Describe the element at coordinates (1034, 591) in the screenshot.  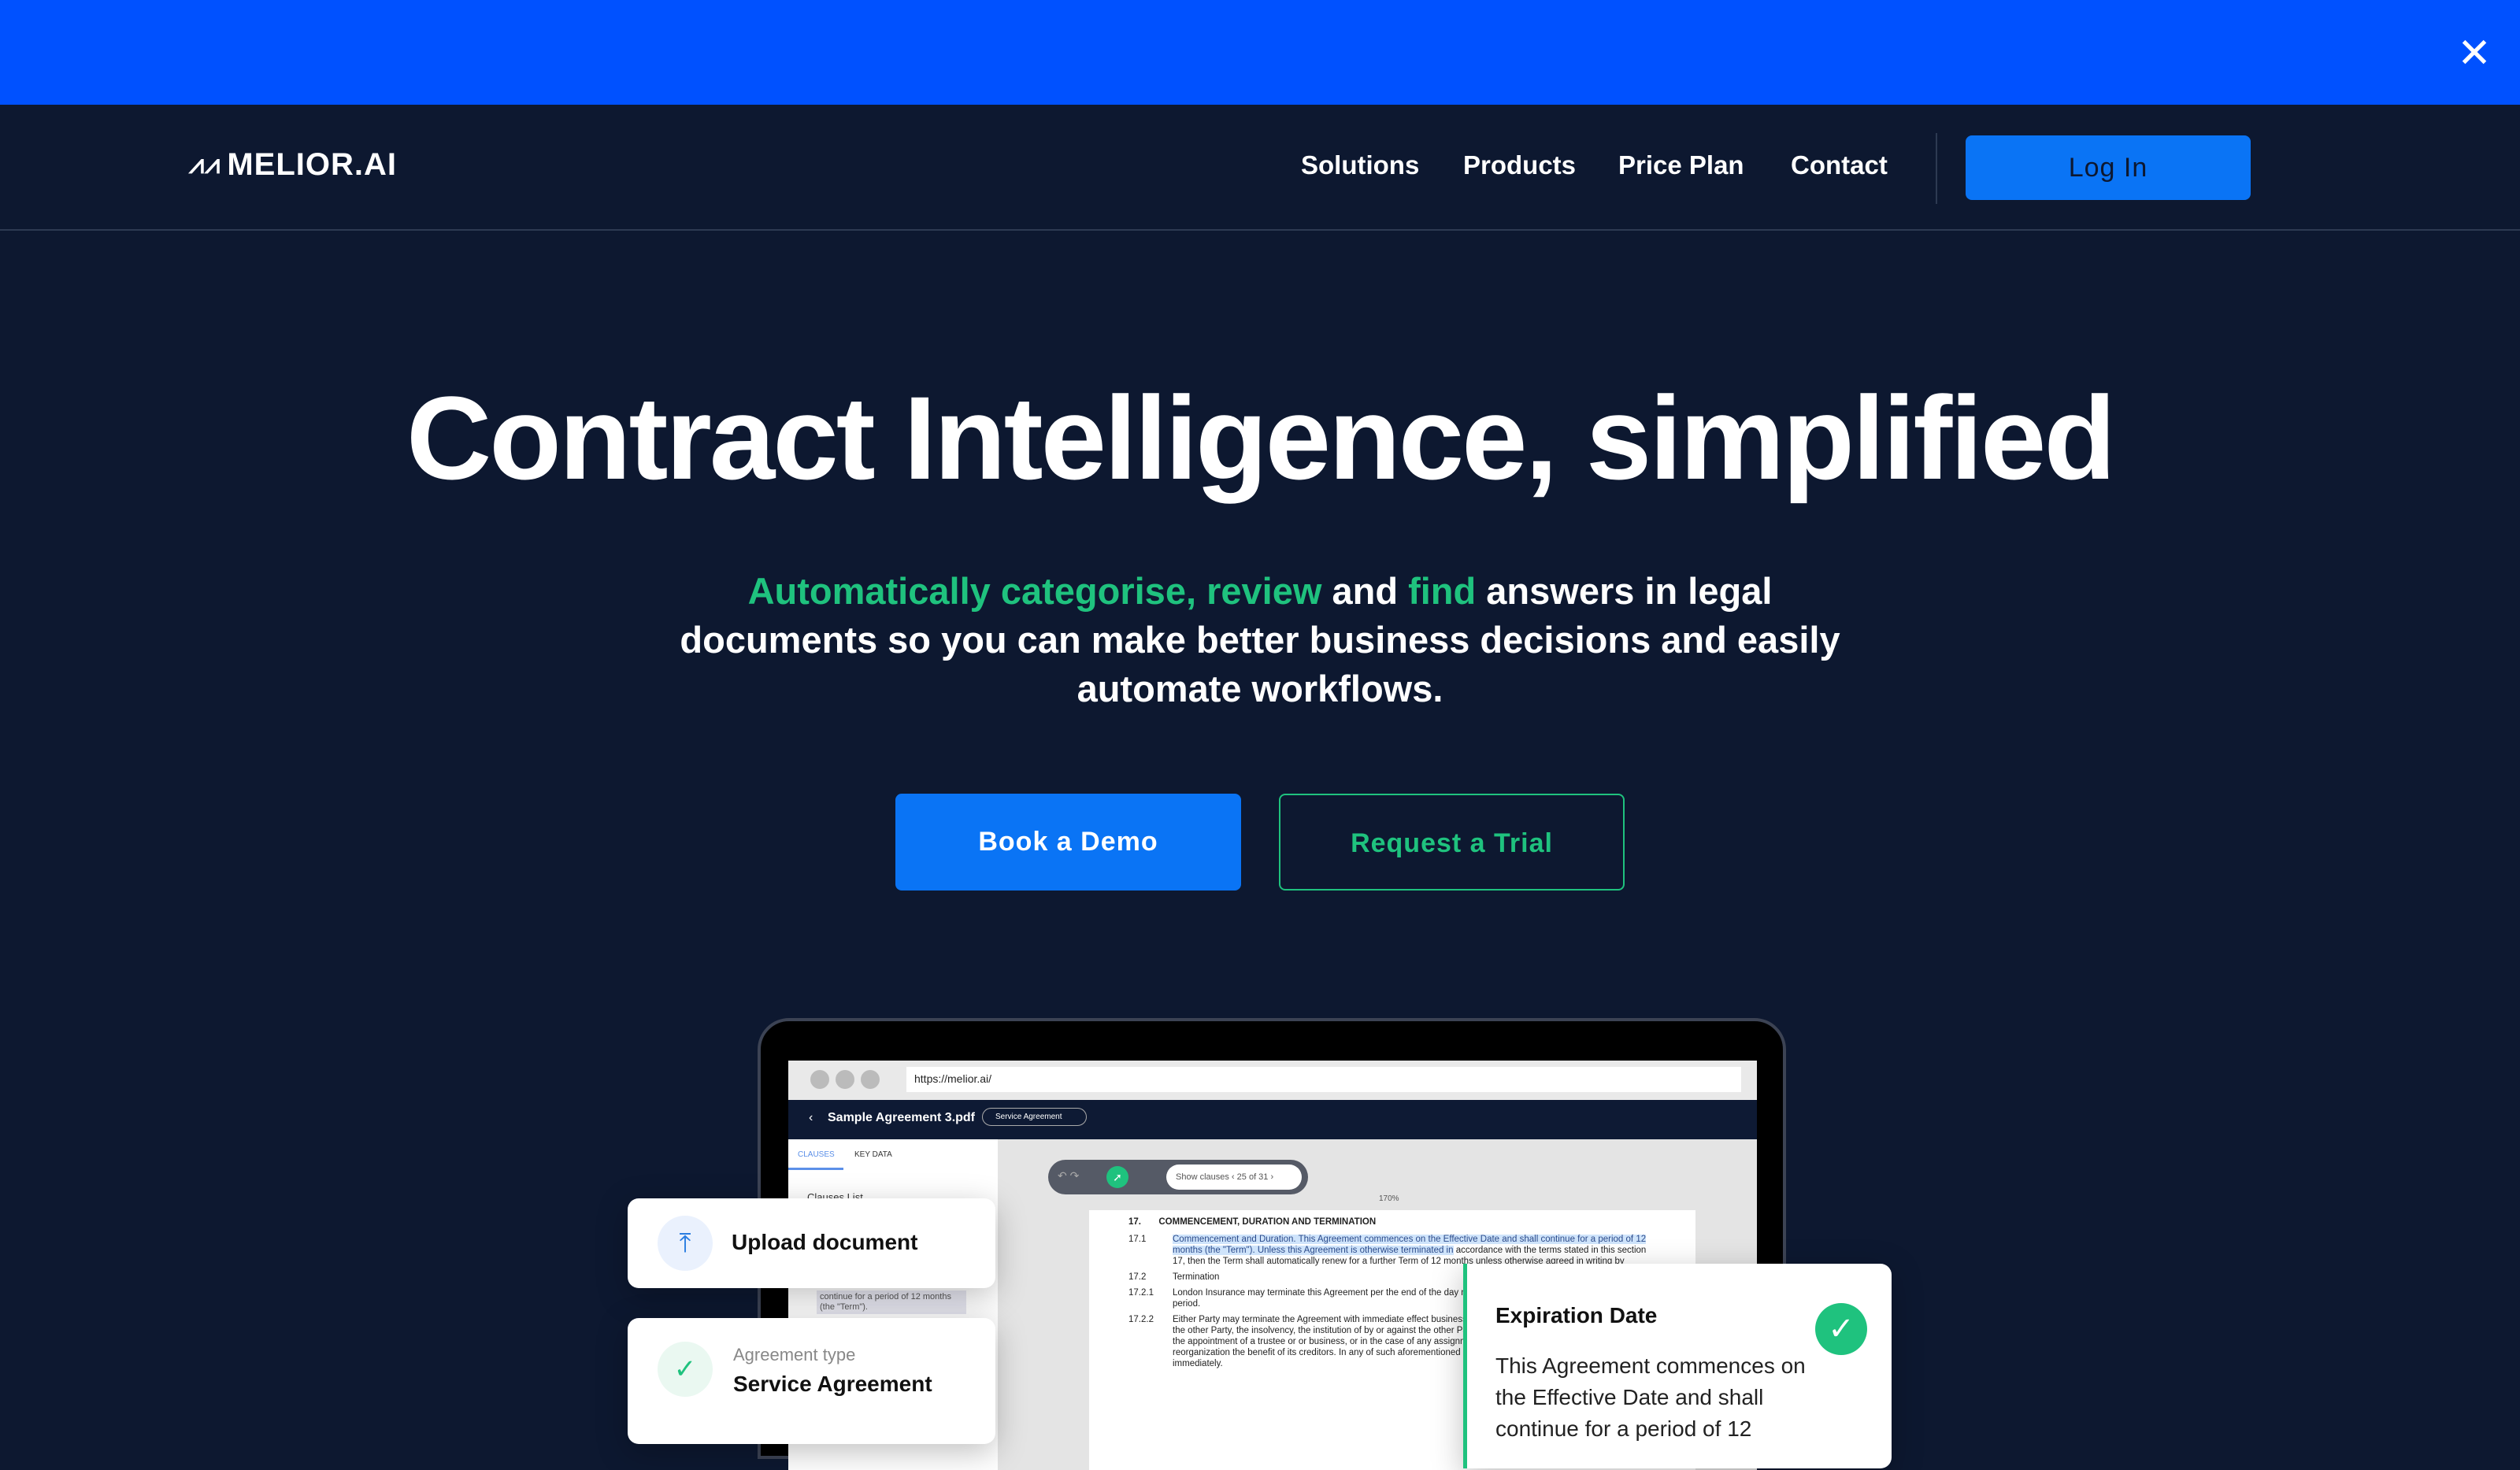
I see `sub-green-1: Automatically categorise, review` at that location.